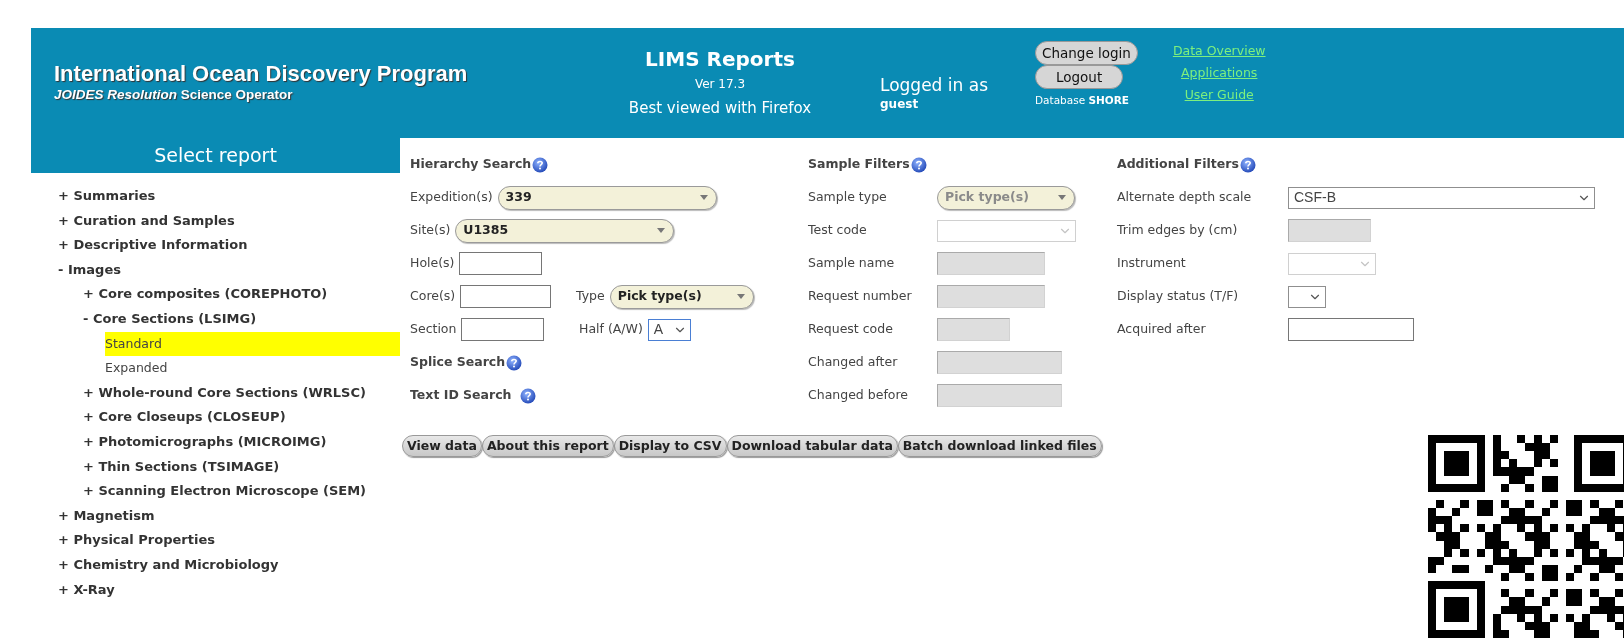  Describe the element at coordinates (812, 446) in the screenshot. I see `action-button: Download tabular data` at that location.